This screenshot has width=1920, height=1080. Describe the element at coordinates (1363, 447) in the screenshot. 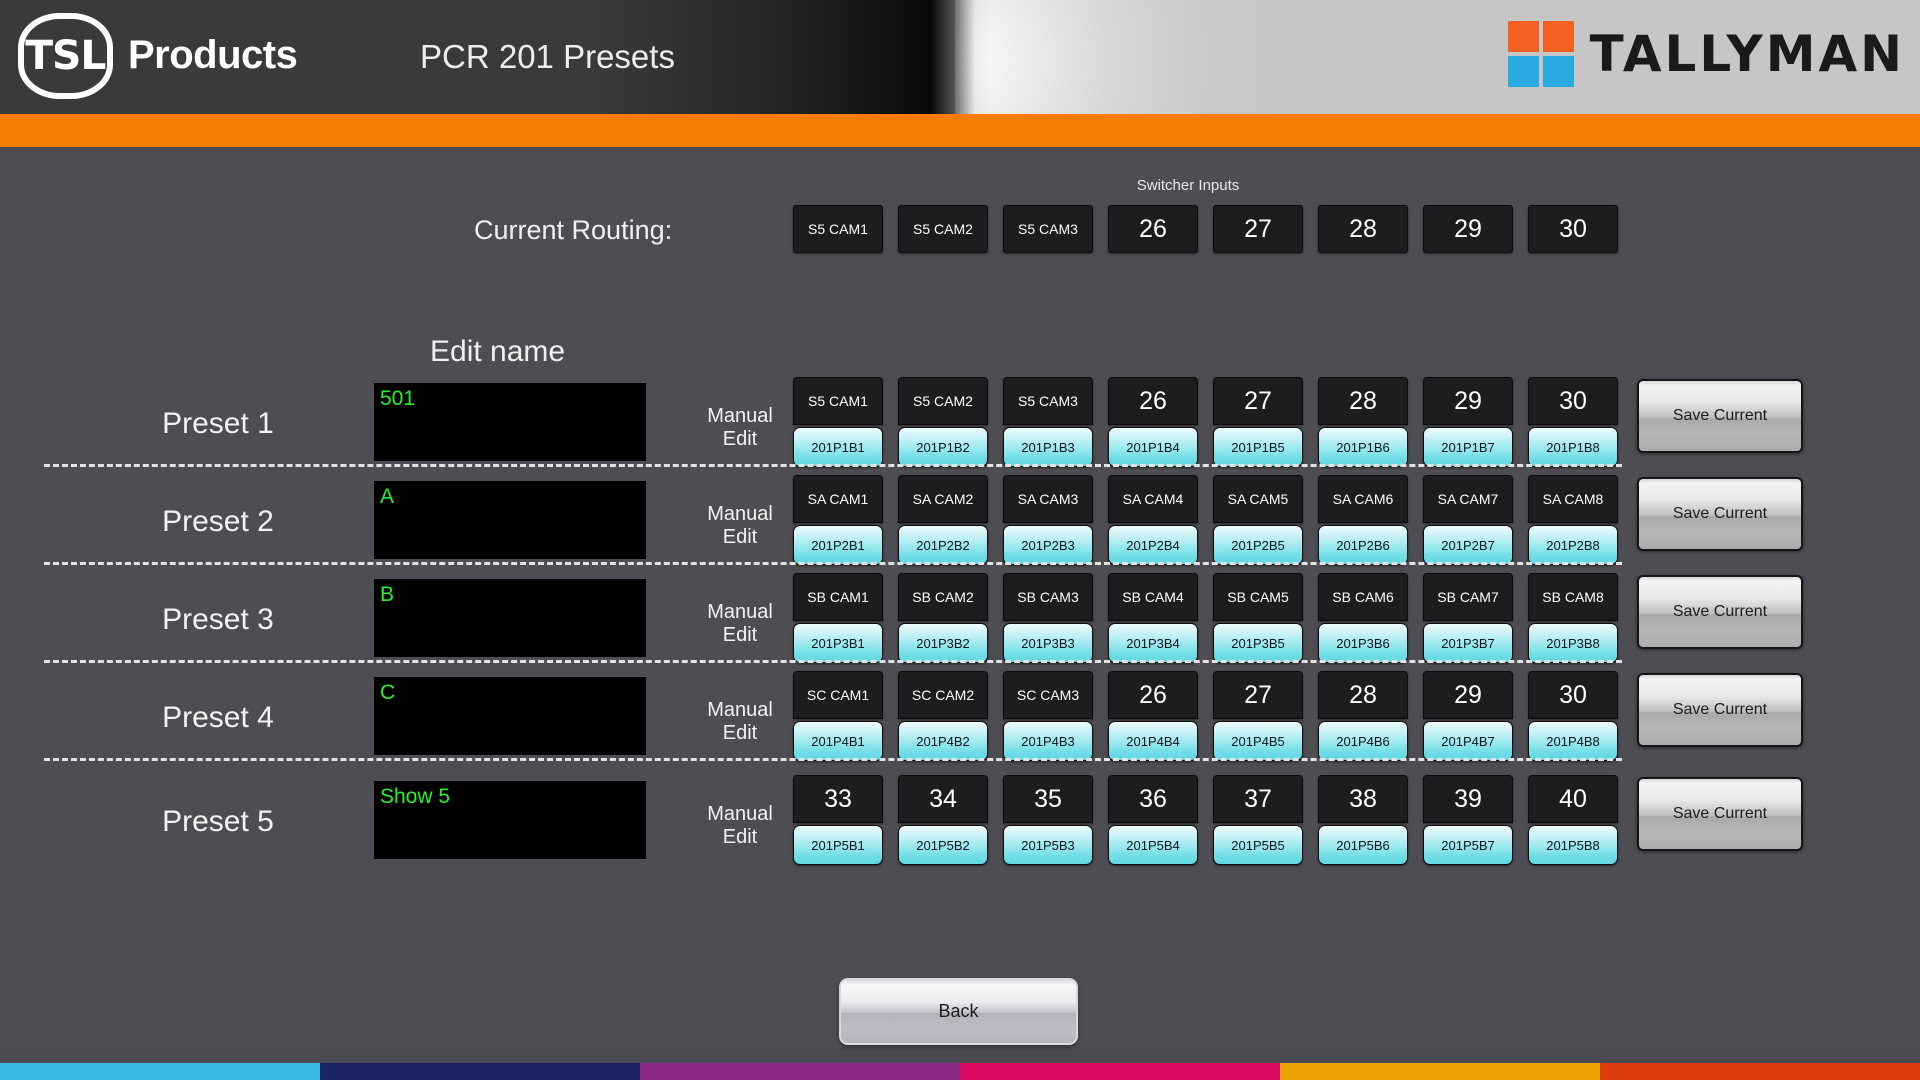

I see `destination-button: 201P1B6` at that location.